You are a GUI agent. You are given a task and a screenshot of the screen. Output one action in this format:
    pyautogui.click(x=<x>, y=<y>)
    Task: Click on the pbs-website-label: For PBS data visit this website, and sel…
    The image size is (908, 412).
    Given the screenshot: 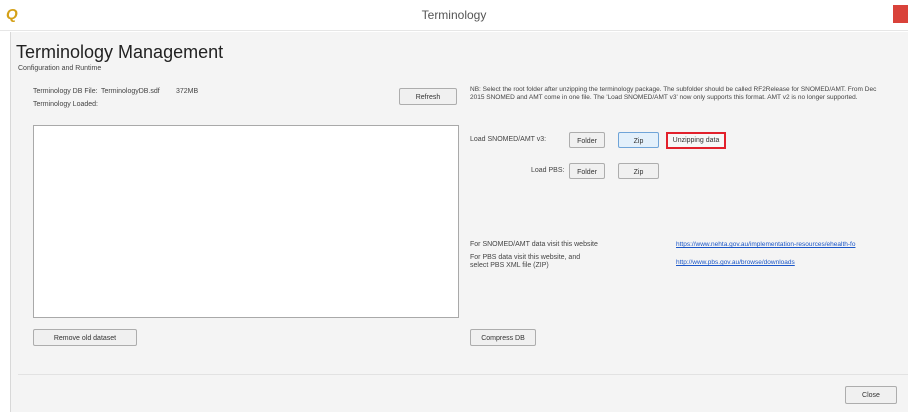 What is the action you would take?
    pyautogui.click(x=525, y=261)
    